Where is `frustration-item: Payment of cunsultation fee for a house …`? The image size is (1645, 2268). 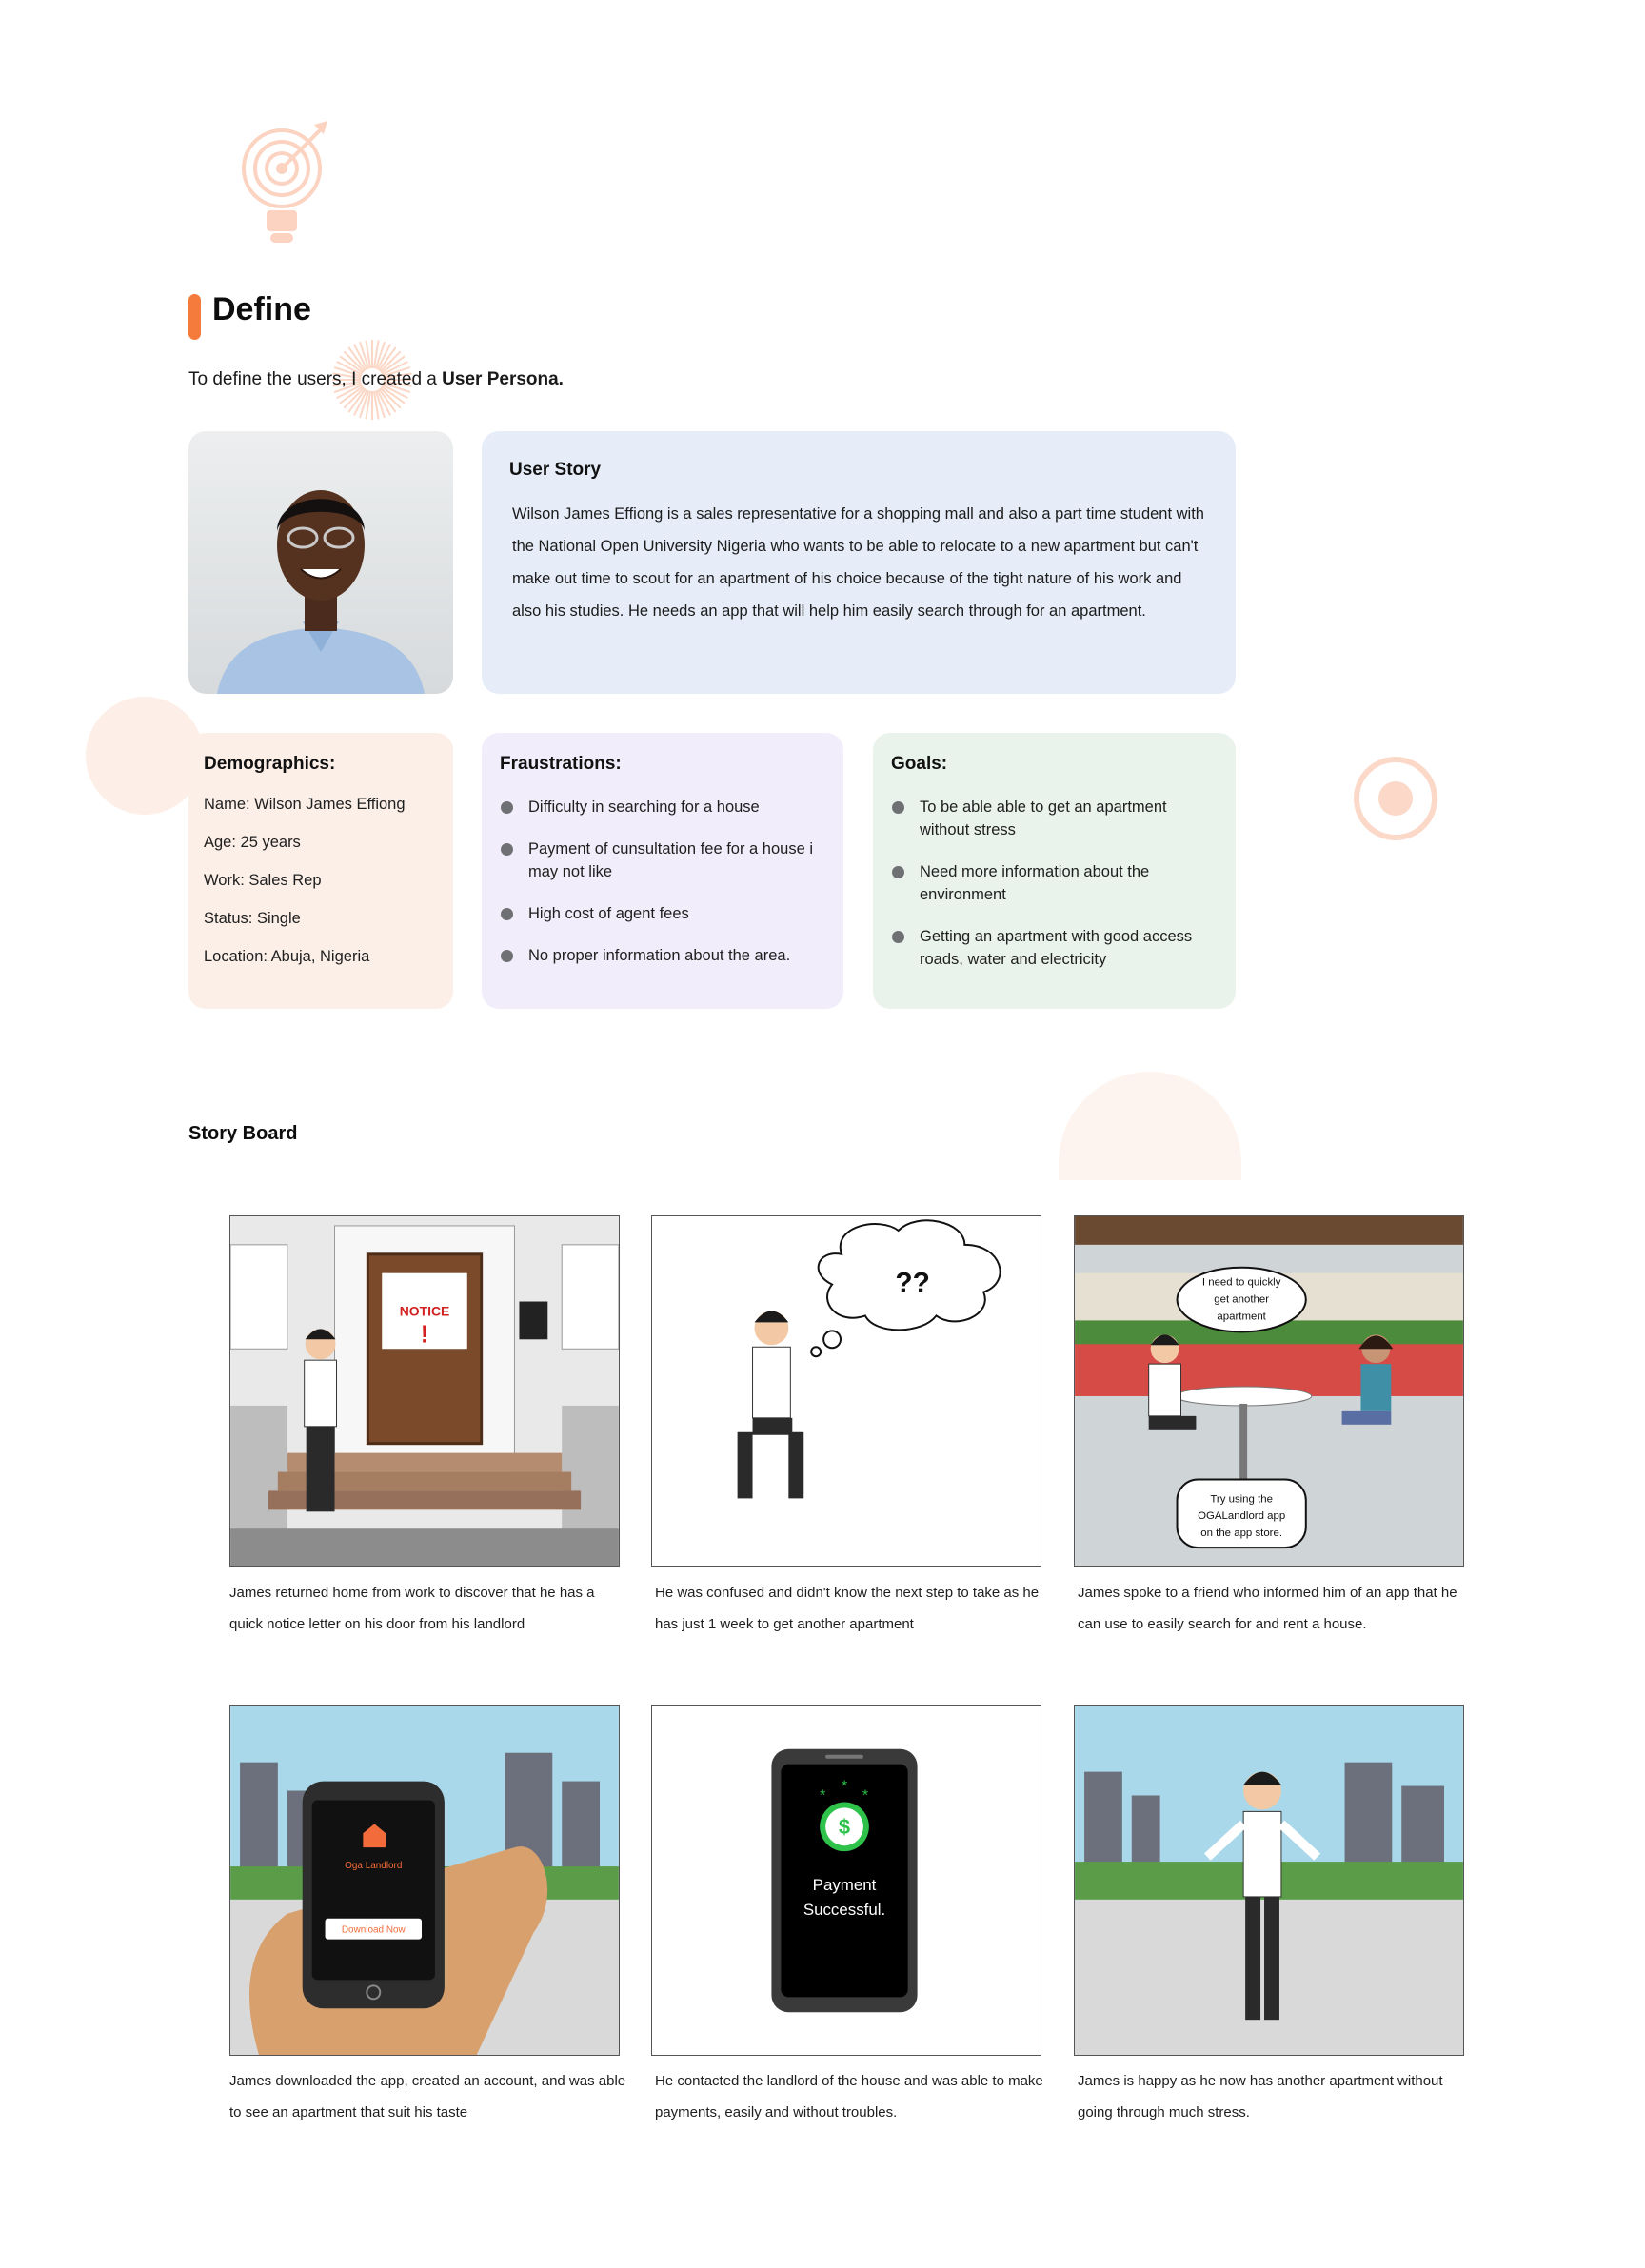 frustration-item: Payment of cunsultation fee for a house … is located at coordinates (662, 861).